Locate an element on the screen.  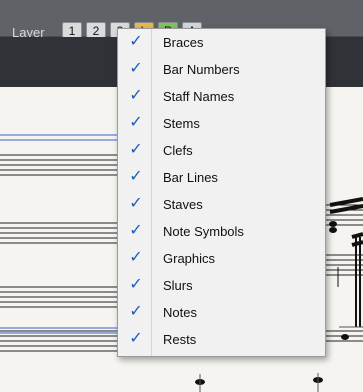
layer-button-1: 1 is located at coordinates (72, 30).